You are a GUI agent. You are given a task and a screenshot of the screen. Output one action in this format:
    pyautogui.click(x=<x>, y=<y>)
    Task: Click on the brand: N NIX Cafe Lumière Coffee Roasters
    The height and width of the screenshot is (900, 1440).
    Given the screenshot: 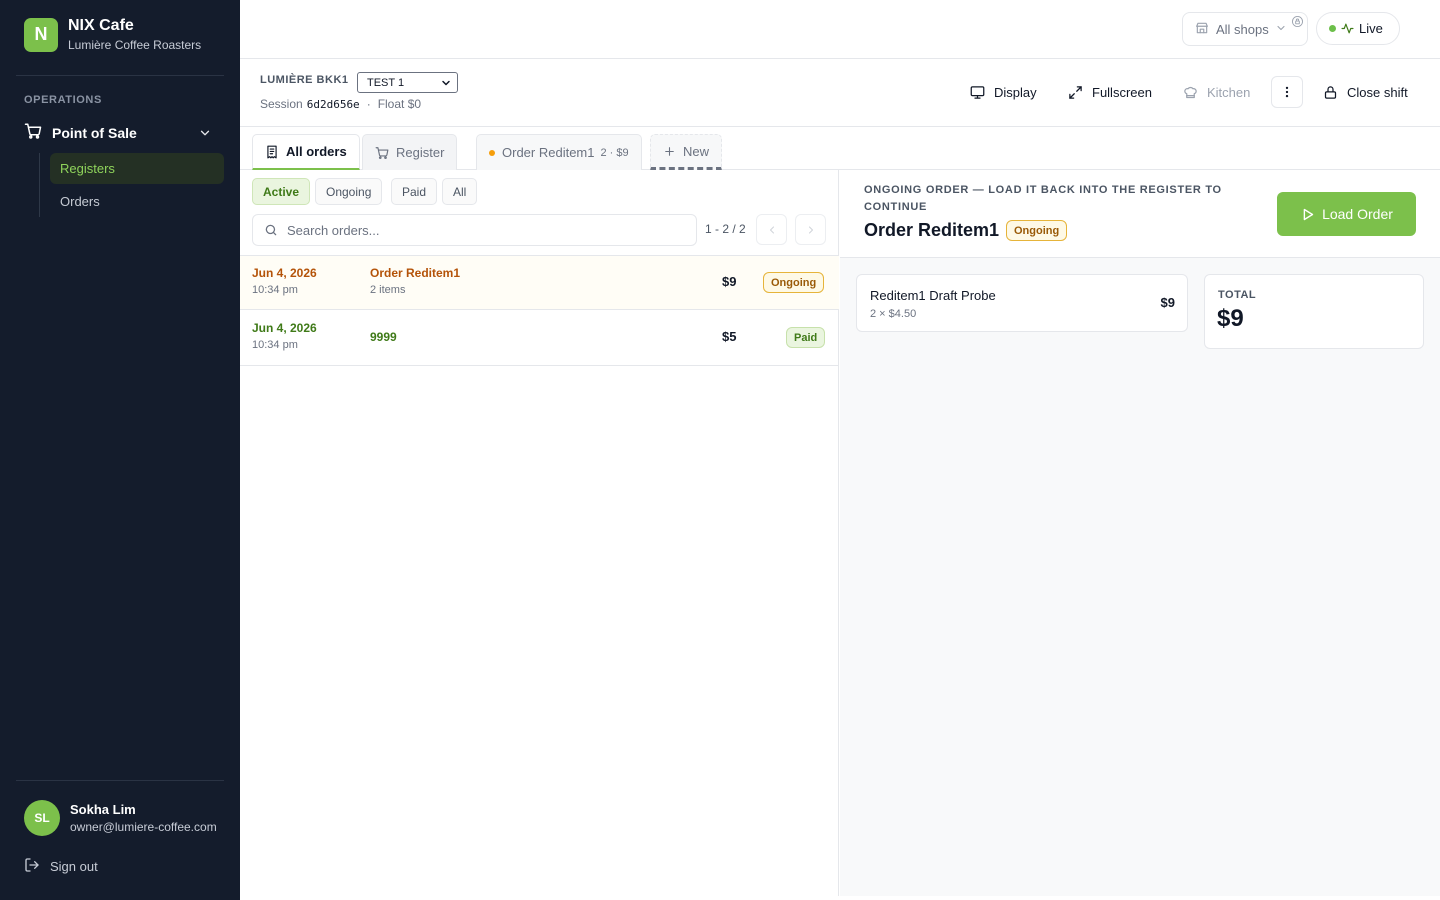 What is the action you would take?
    pyautogui.click(x=112, y=34)
    